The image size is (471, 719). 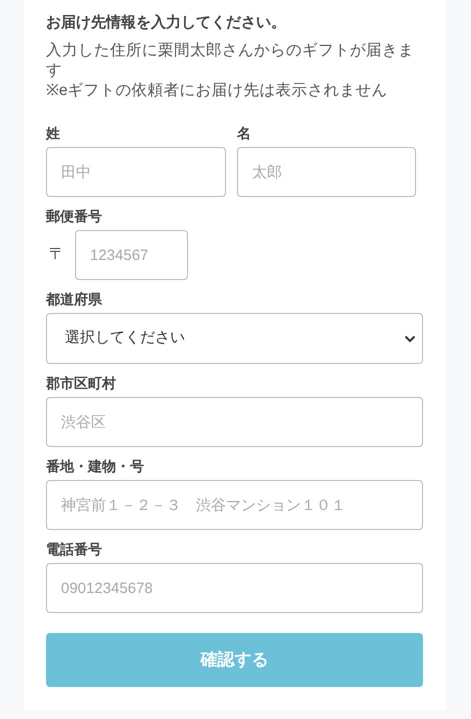 What do you see at coordinates (81, 383) in the screenshot?
I see `field-label: 郡市区町村` at bounding box center [81, 383].